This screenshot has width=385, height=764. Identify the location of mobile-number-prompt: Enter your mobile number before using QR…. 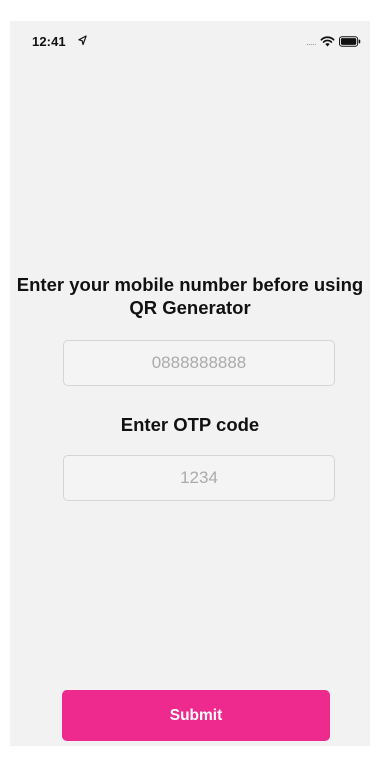
(190, 296).